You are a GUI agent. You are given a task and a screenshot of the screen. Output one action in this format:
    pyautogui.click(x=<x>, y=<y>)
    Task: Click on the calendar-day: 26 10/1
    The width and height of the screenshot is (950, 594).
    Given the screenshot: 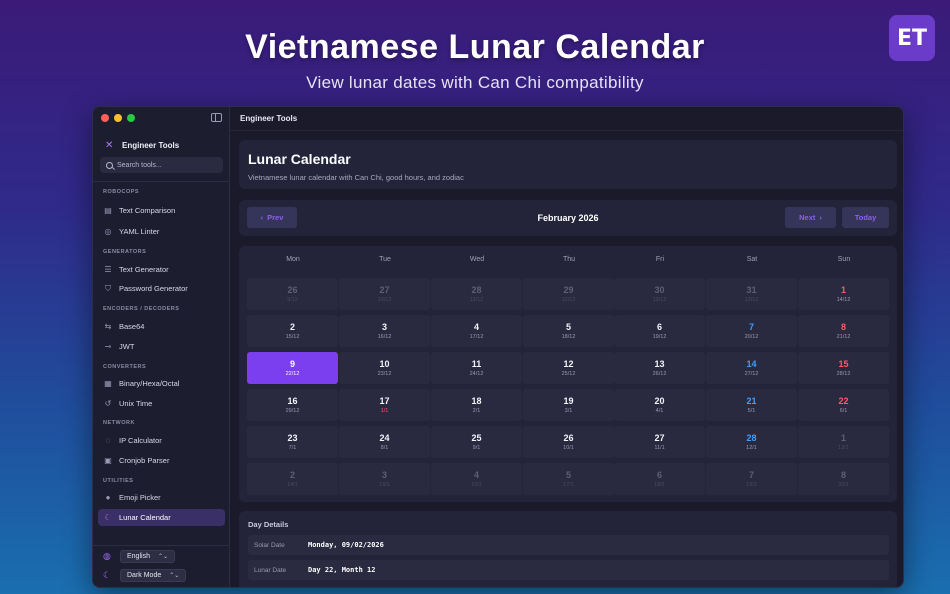 What is the action you would take?
    pyautogui.click(x=568, y=442)
    